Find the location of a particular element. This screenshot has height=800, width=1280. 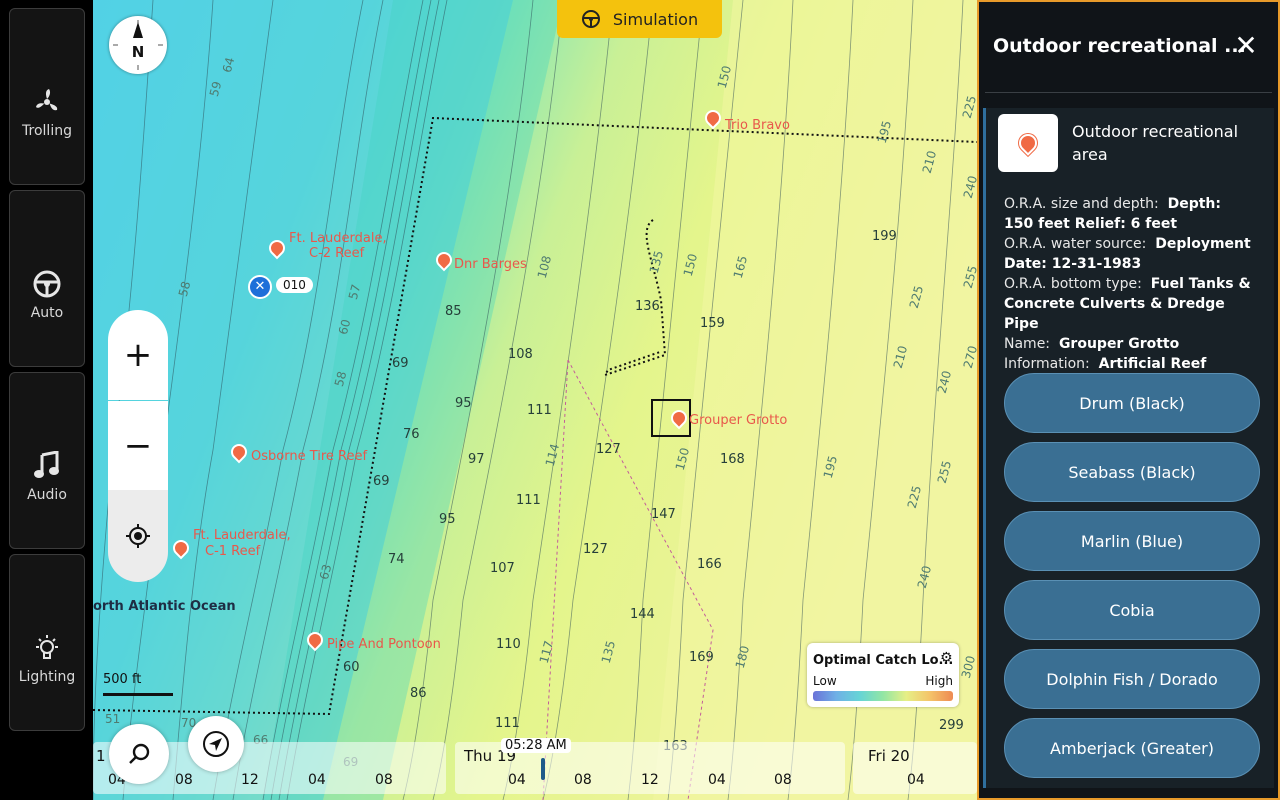

auto-button: Auto is located at coordinates (47, 278).